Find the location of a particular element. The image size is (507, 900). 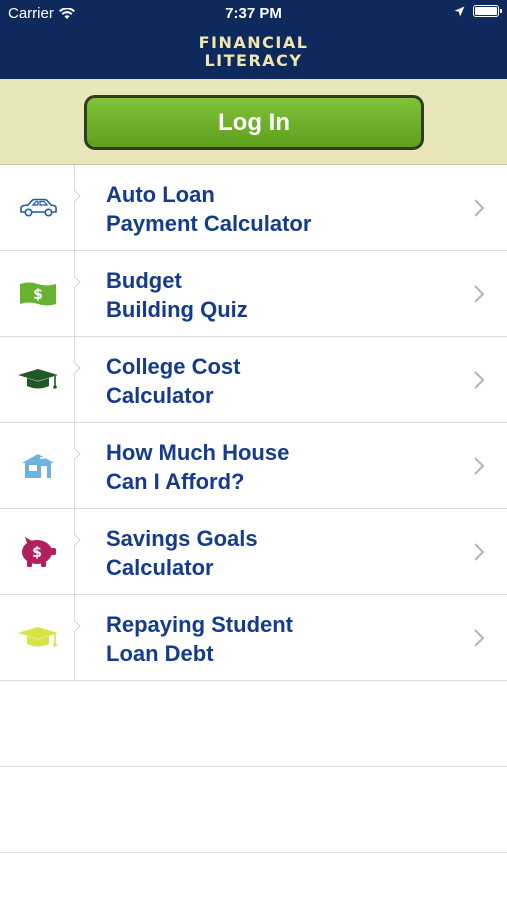

dollar-bill-icon: $ is located at coordinates (37, 293).